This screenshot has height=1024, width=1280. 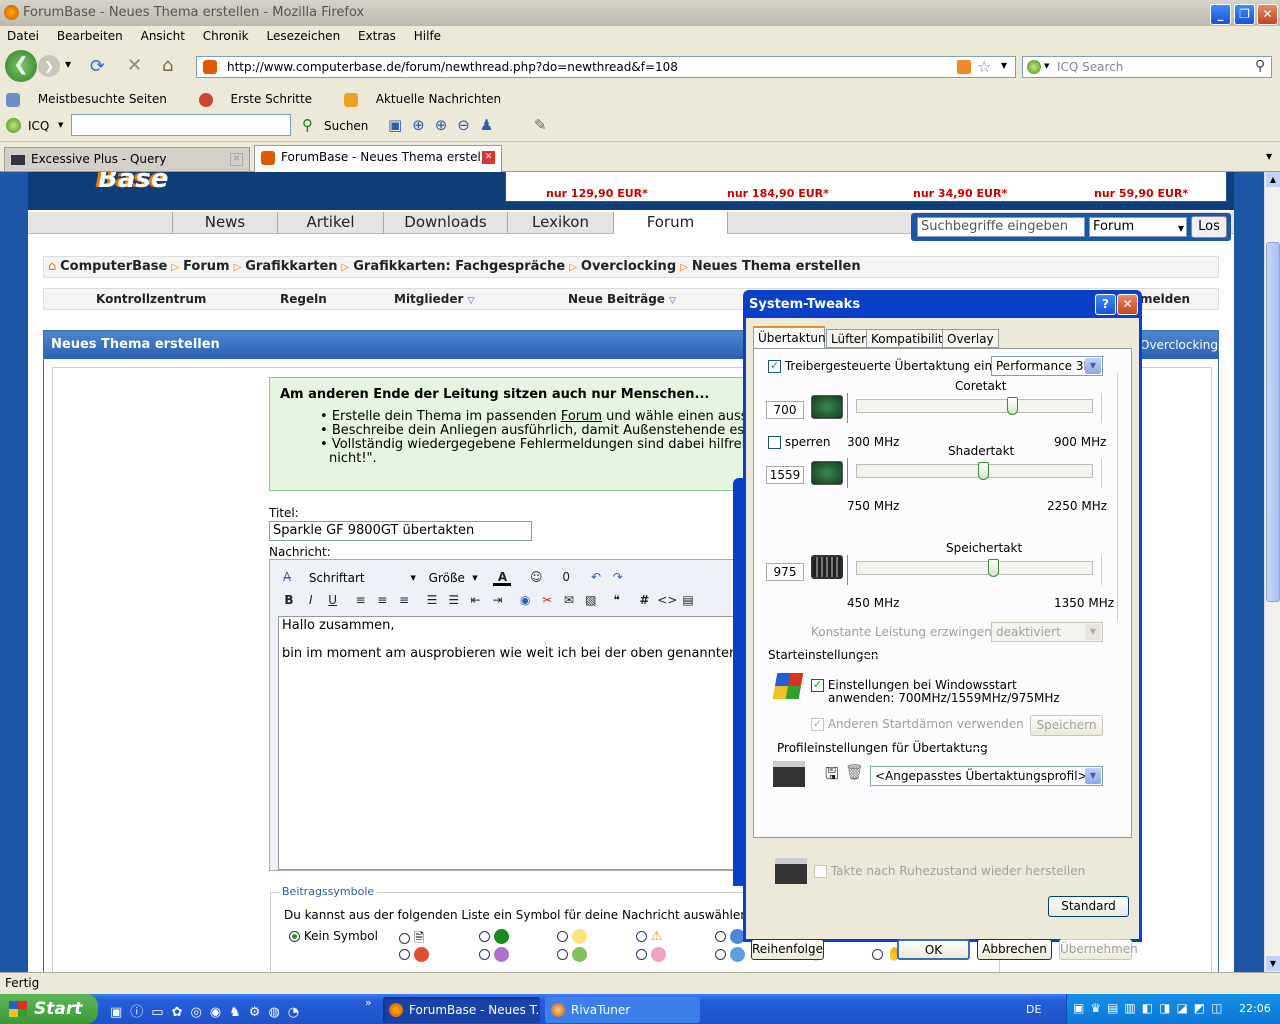 I want to click on panel-forum-link: Overclocking, so click(x=1179, y=345).